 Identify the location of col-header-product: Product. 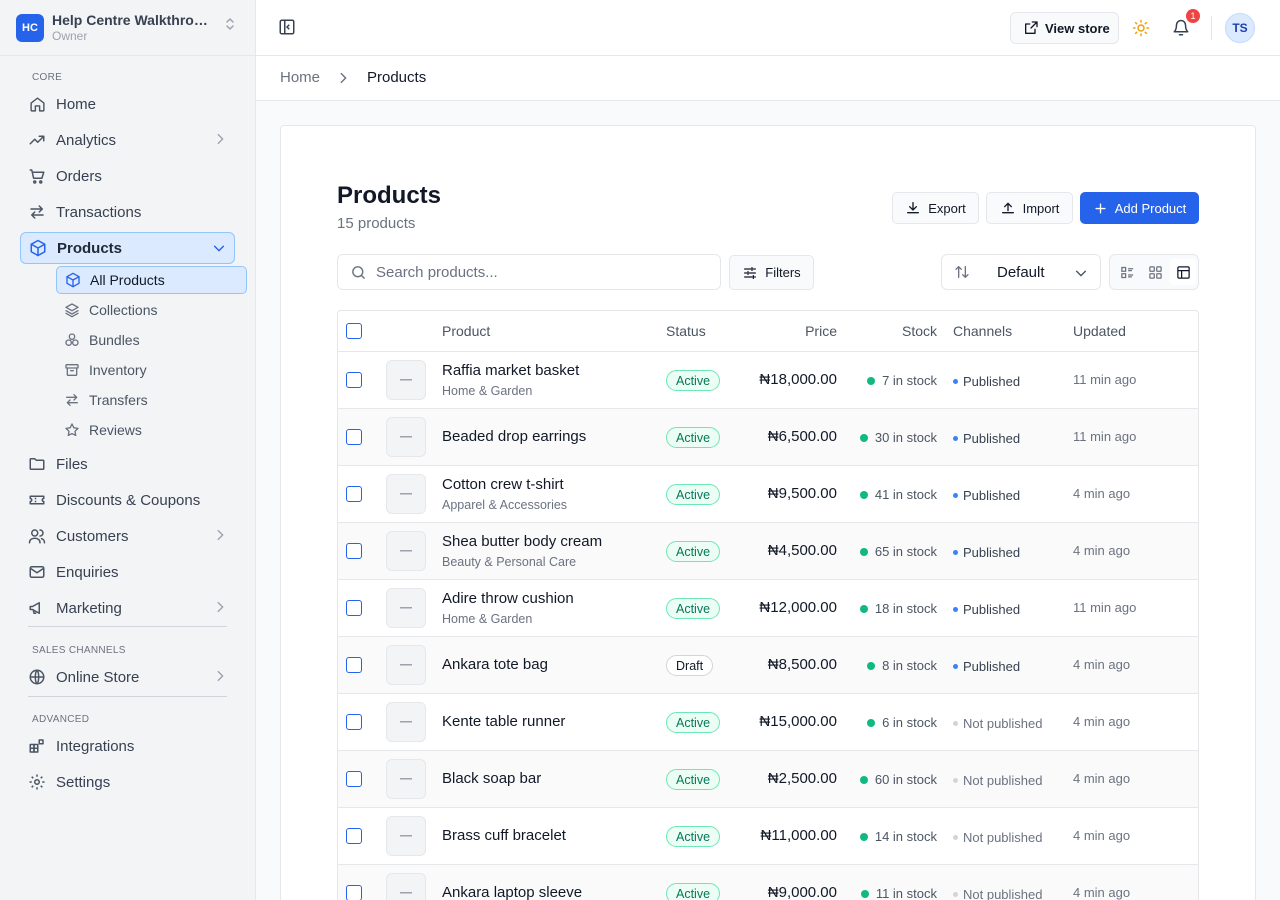
(466, 331).